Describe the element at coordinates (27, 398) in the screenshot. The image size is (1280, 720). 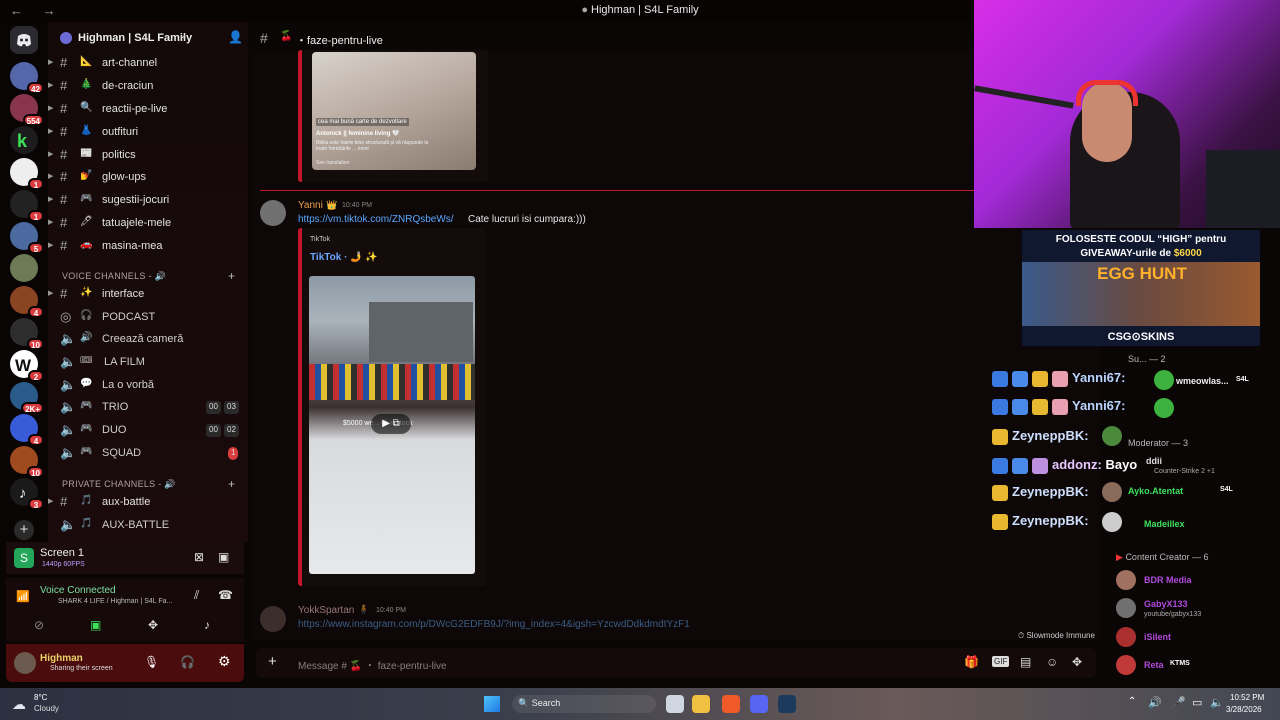
I see `server-icon: 2K+` at that location.